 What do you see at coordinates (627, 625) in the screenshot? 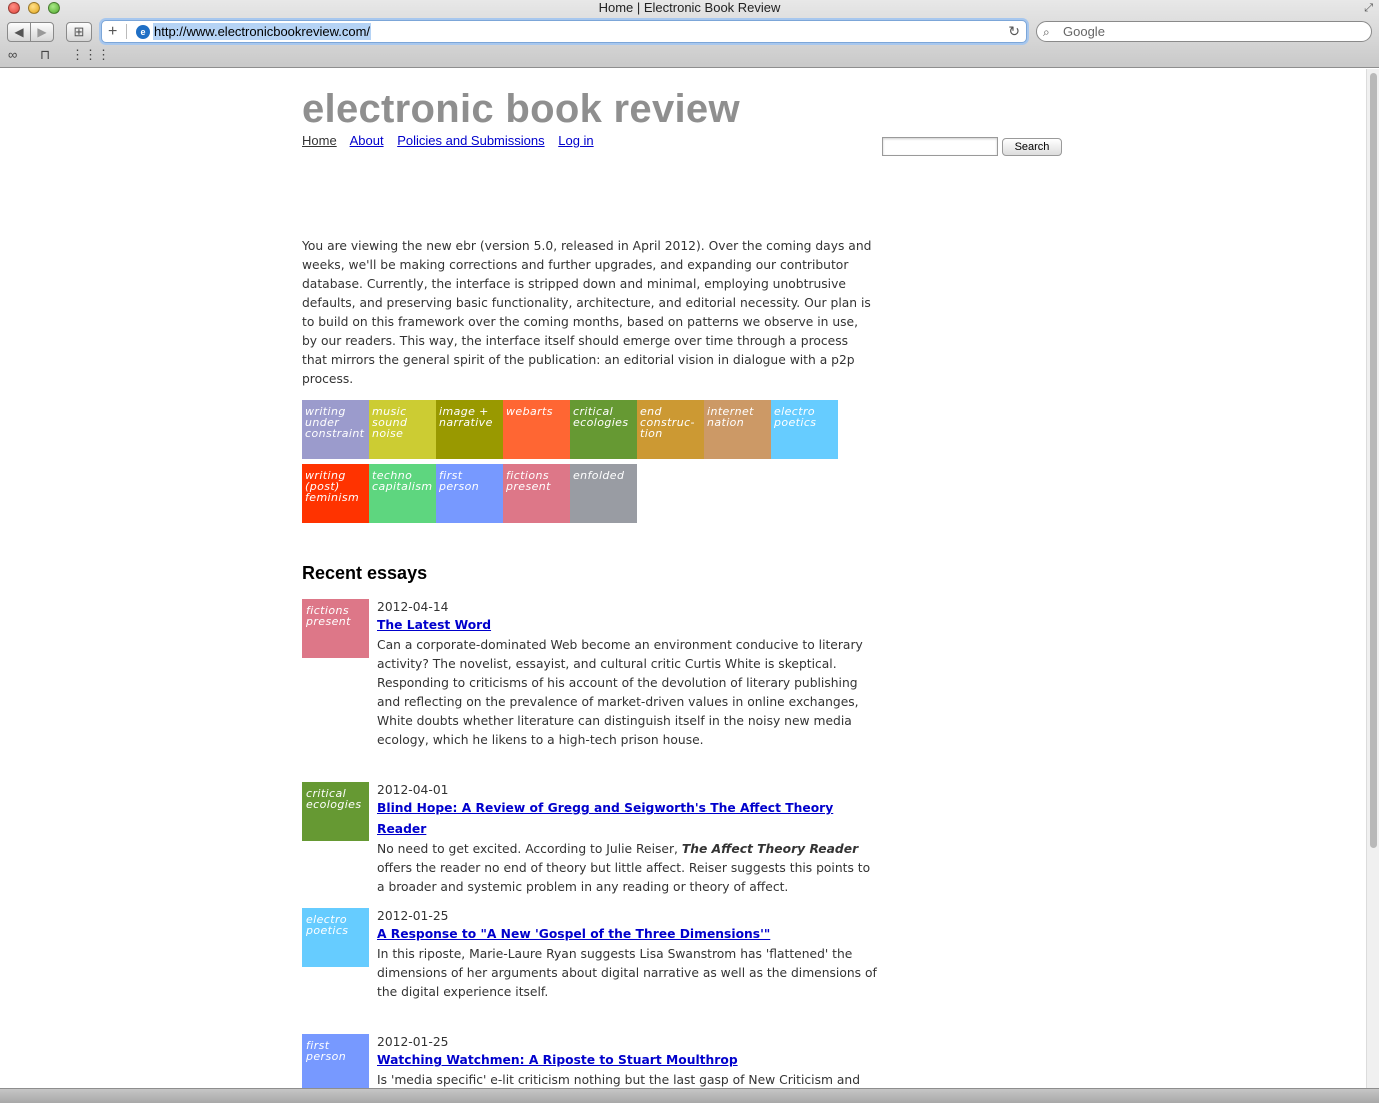
I see `essay-title-link: The Latest Word` at bounding box center [627, 625].